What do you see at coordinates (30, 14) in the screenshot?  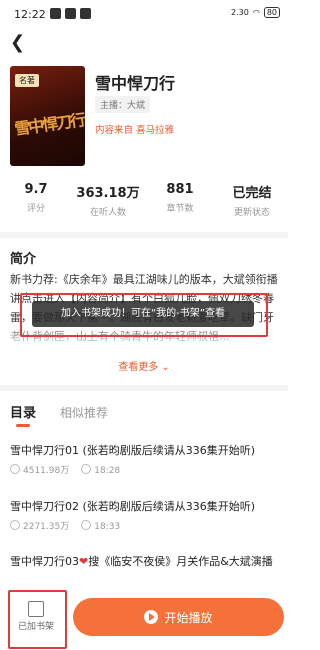 I see `status-time: 12:22` at bounding box center [30, 14].